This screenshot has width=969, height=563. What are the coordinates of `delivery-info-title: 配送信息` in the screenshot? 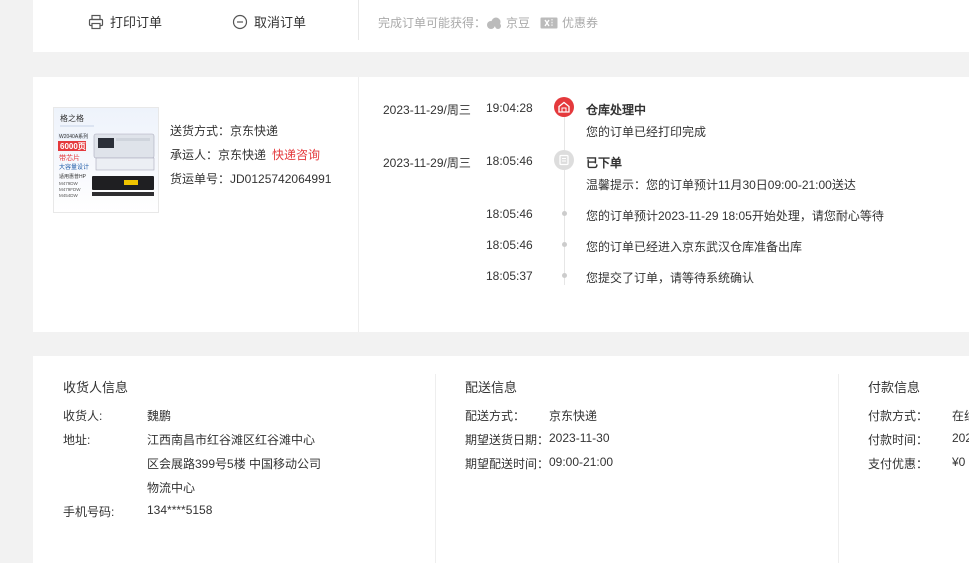 It's located at (491, 387).